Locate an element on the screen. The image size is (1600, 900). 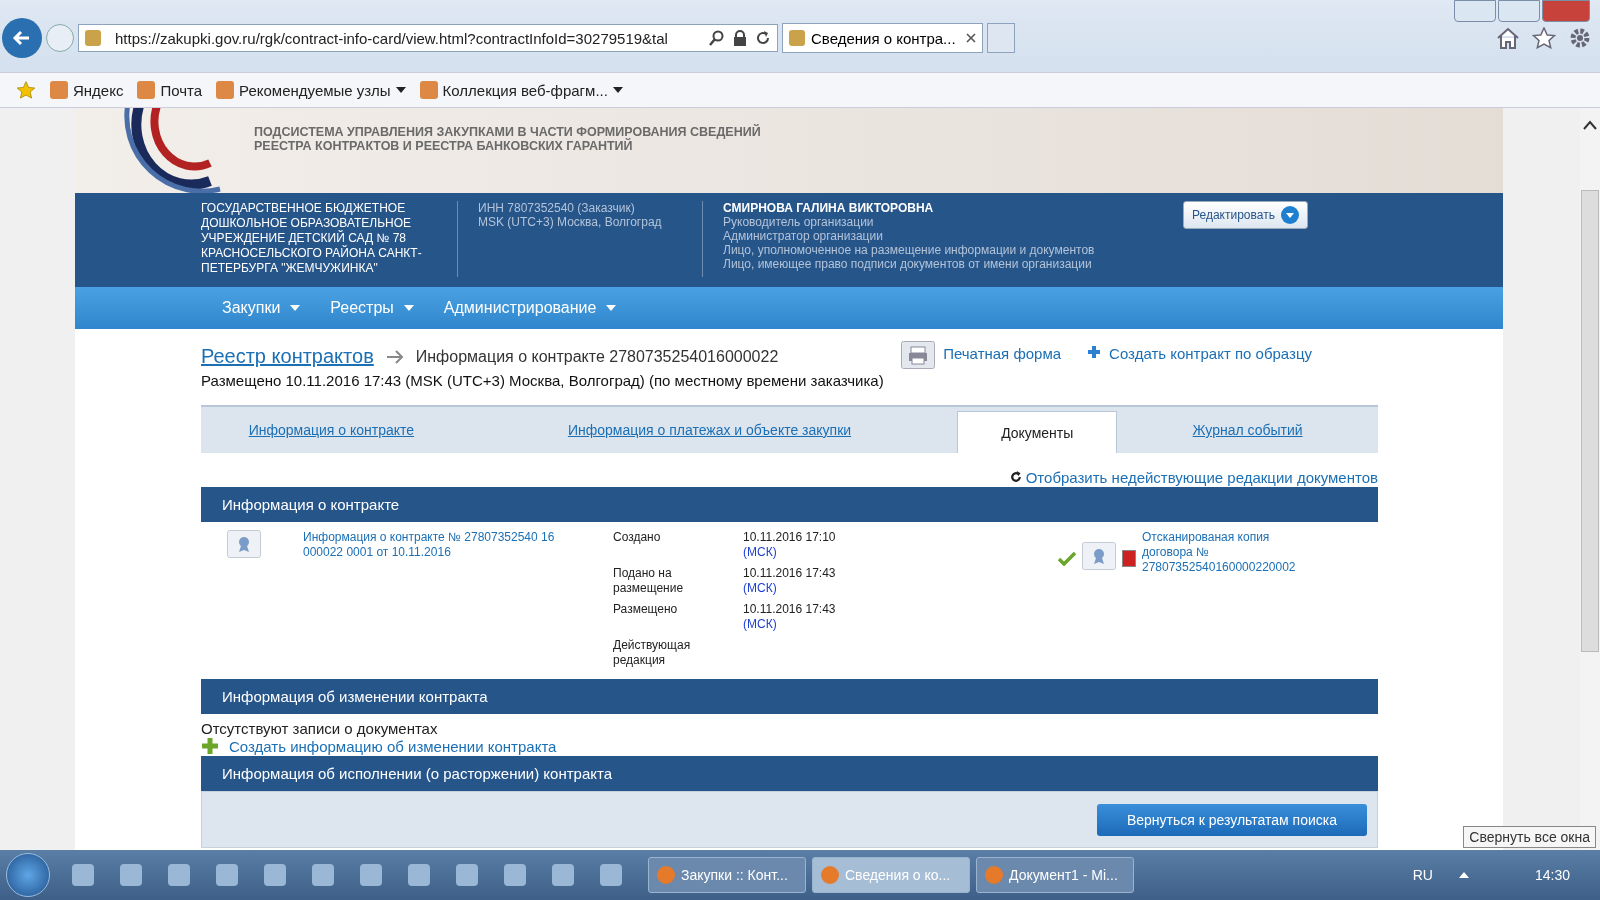
tab: Информация о контракте is located at coordinates (331, 430).